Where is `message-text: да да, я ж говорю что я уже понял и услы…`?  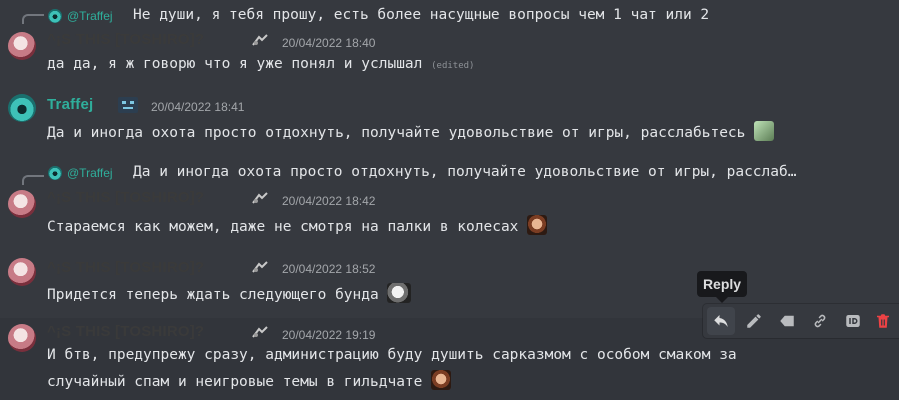 message-text: да да, я ж говорю что я уже понял и услы… is located at coordinates (260, 64).